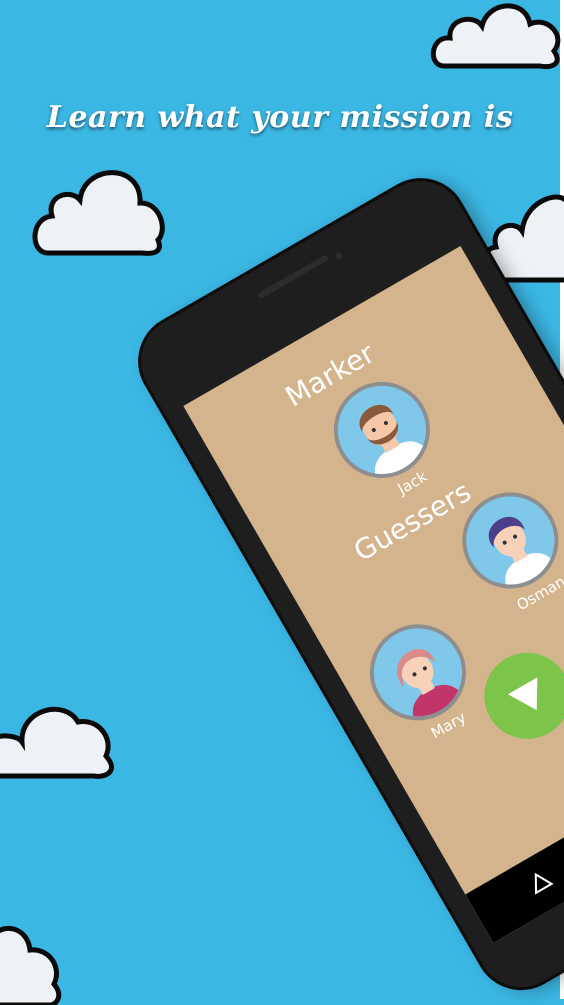 Image resolution: width=564 pixels, height=1005 pixels. Describe the element at coordinates (280, 117) in the screenshot. I see `headline: Learn what your mission is` at that location.